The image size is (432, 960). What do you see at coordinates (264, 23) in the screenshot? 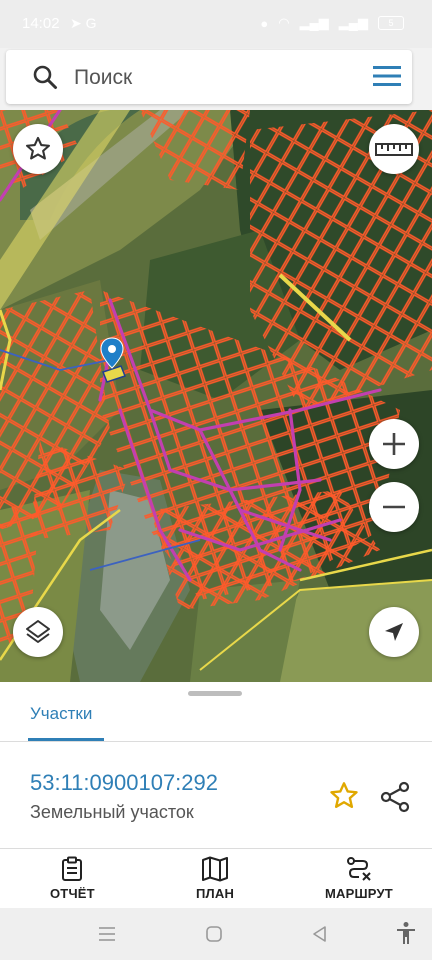
I see `location-icon: ●` at bounding box center [264, 23].